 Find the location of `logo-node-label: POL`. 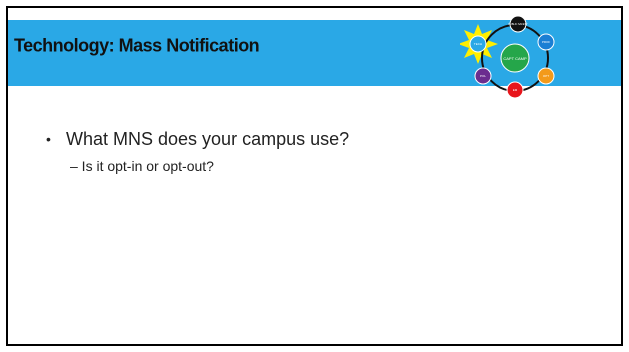

logo-node-label: POL is located at coordinates (483, 76).